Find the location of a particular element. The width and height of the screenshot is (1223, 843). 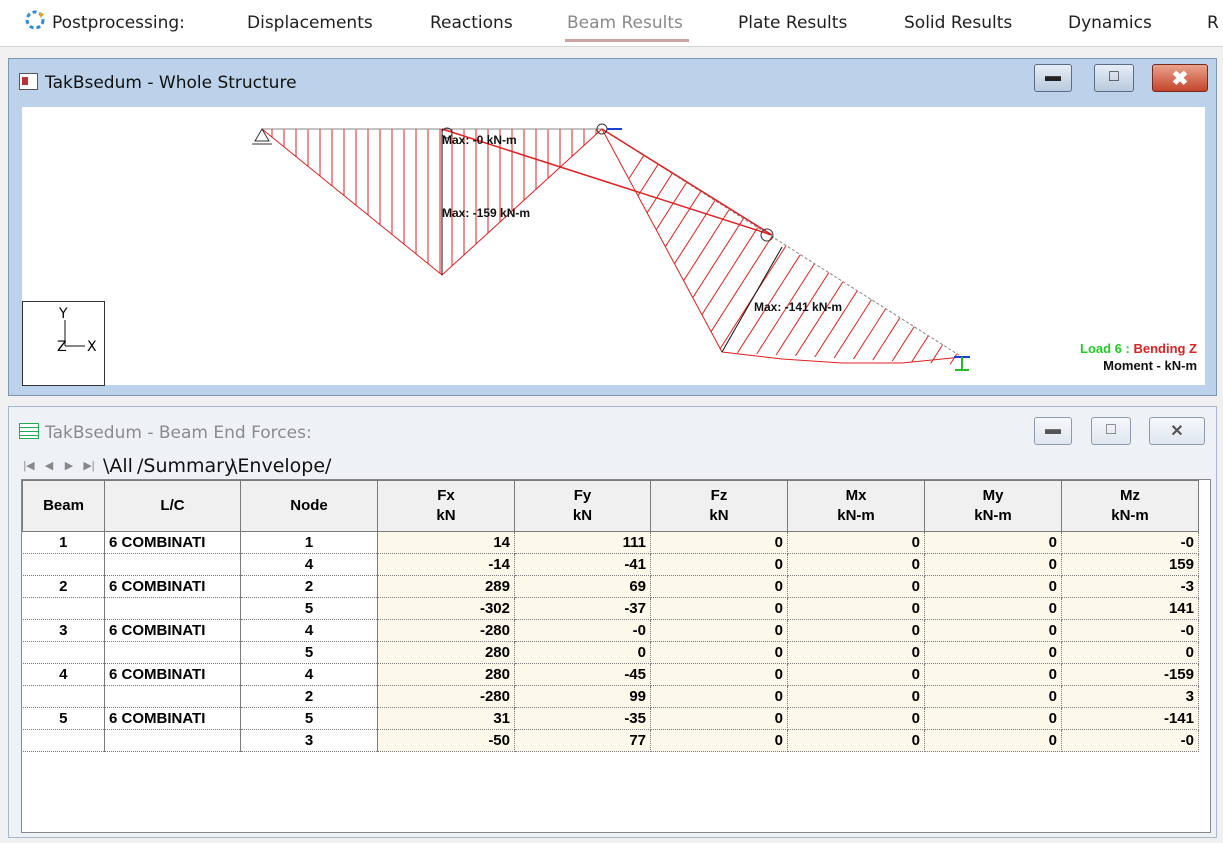

table-row: 2 -280 99 0 0 0 3 is located at coordinates (610, 696).